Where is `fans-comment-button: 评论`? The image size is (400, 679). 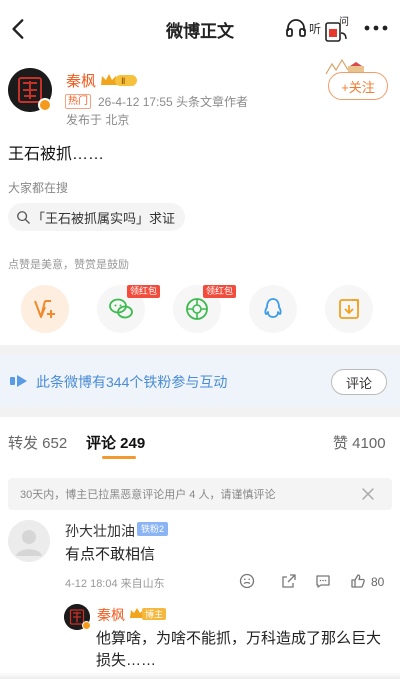
fans-comment-button: 评论 is located at coordinates (359, 382).